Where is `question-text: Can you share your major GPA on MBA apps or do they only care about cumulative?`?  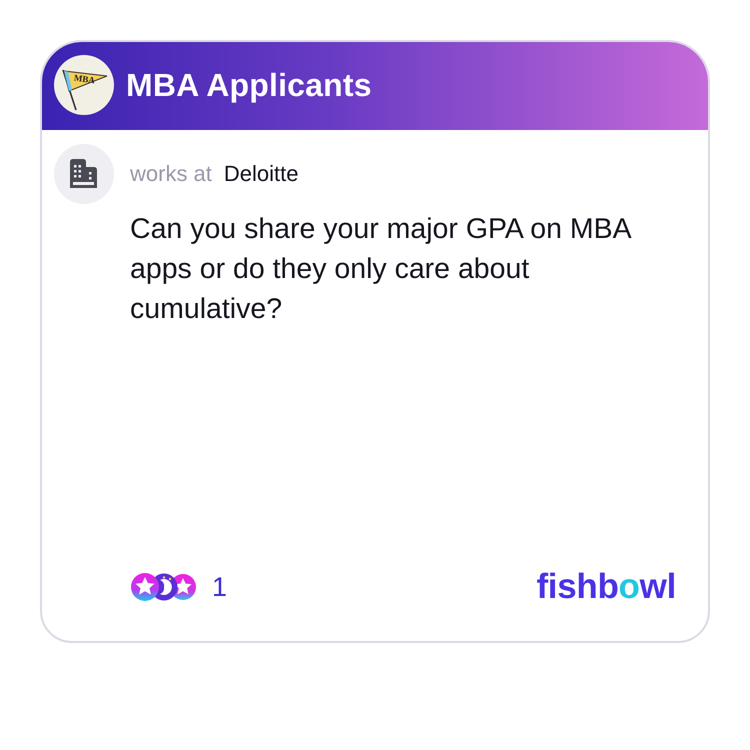 question-text: Can you share your major GPA on MBA apps or do they only care about cumulative? is located at coordinates (381, 269).